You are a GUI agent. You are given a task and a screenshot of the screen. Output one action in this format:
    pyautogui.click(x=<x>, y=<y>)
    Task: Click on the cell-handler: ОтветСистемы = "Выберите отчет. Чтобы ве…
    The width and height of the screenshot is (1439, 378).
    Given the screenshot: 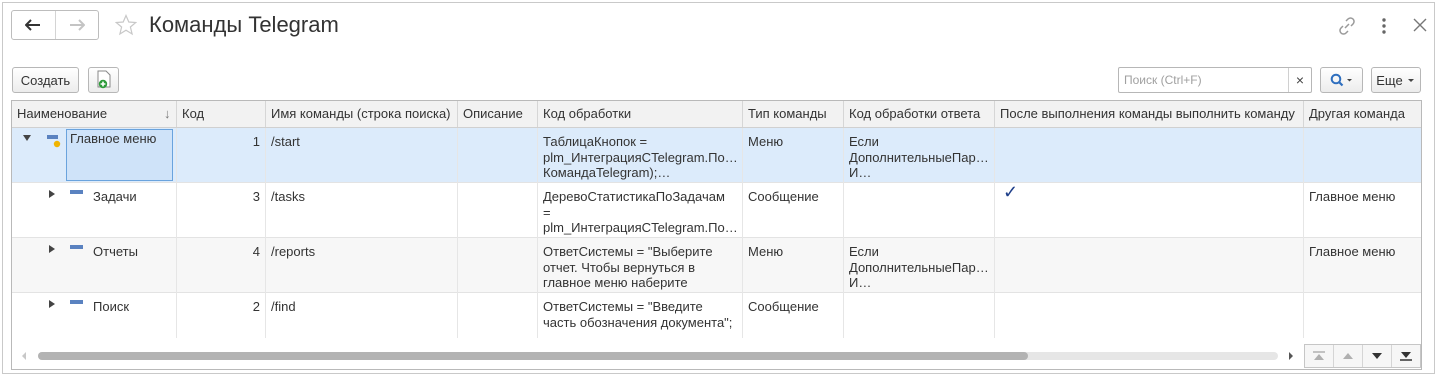 What is the action you would take?
    pyautogui.click(x=640, y=265)
    